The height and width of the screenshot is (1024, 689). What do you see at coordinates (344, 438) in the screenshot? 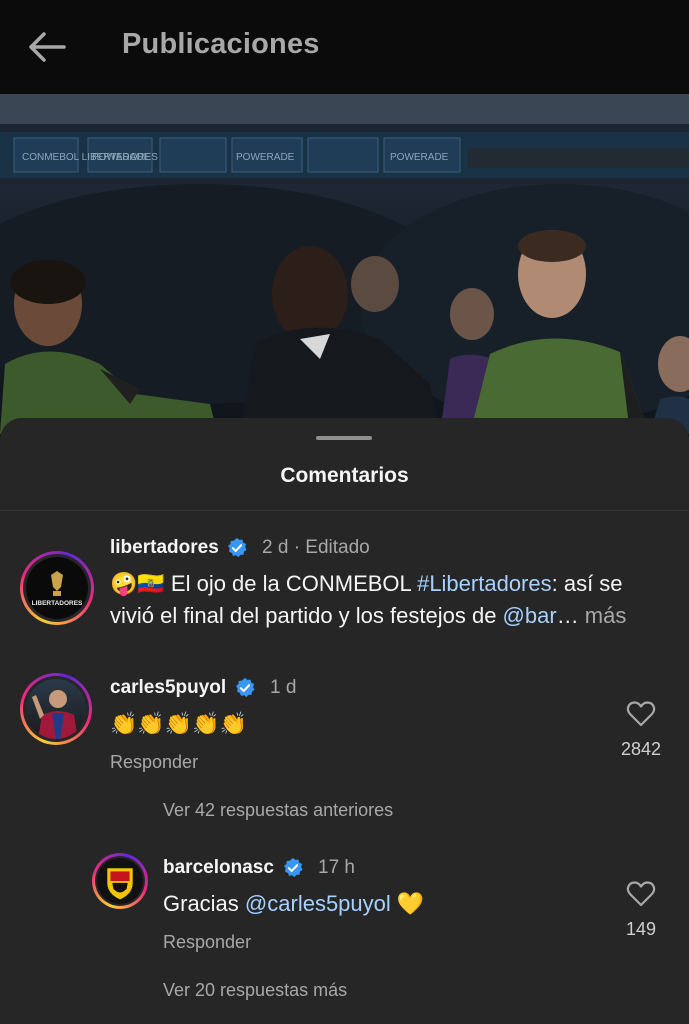
I see `drag-handle` at bounding box center [344, 438].